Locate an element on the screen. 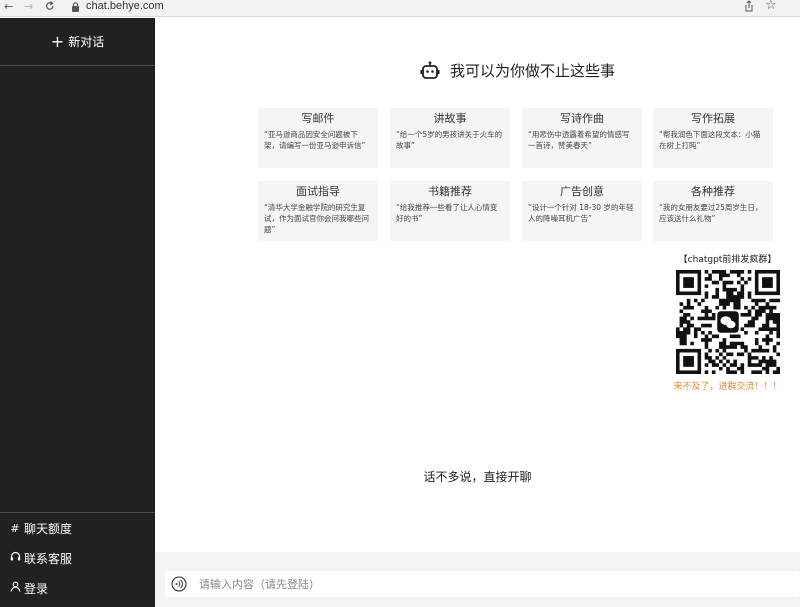 This screenshot has height=607, width=800. card-title: 讲故事 is located at coordinates (450, 118).